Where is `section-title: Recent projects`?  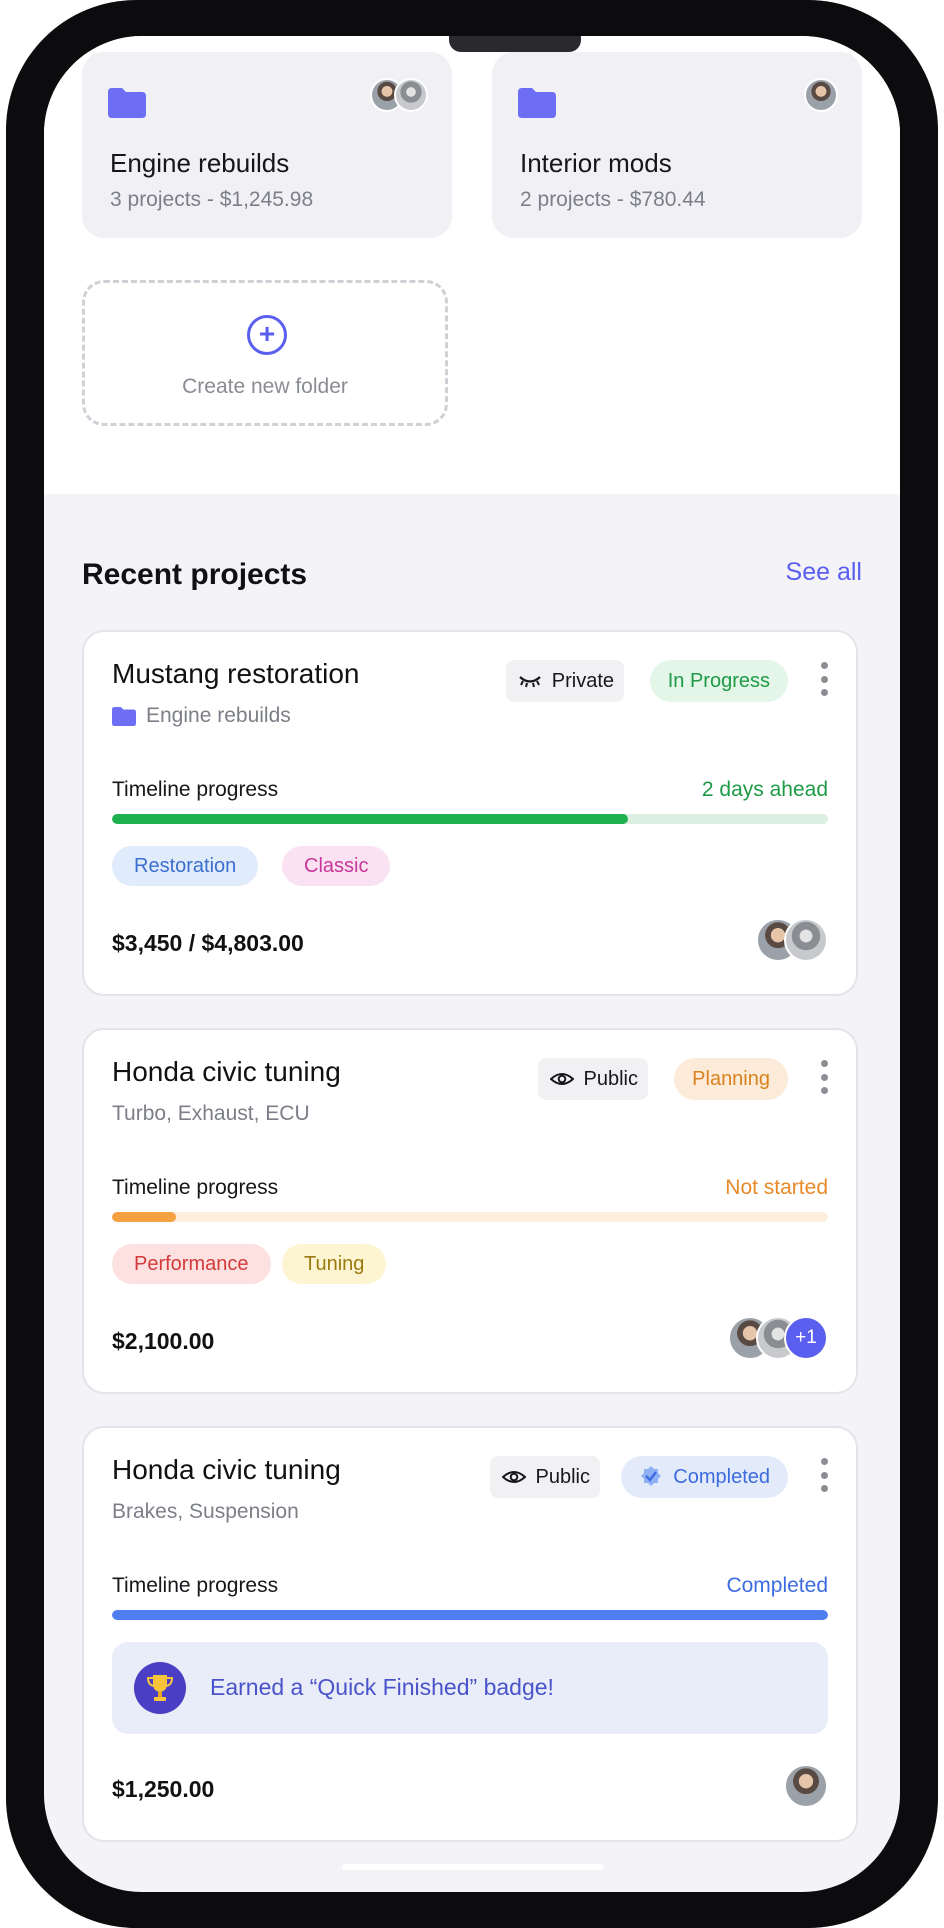 section-title: Recent projects is located at coordinates (195, 574).